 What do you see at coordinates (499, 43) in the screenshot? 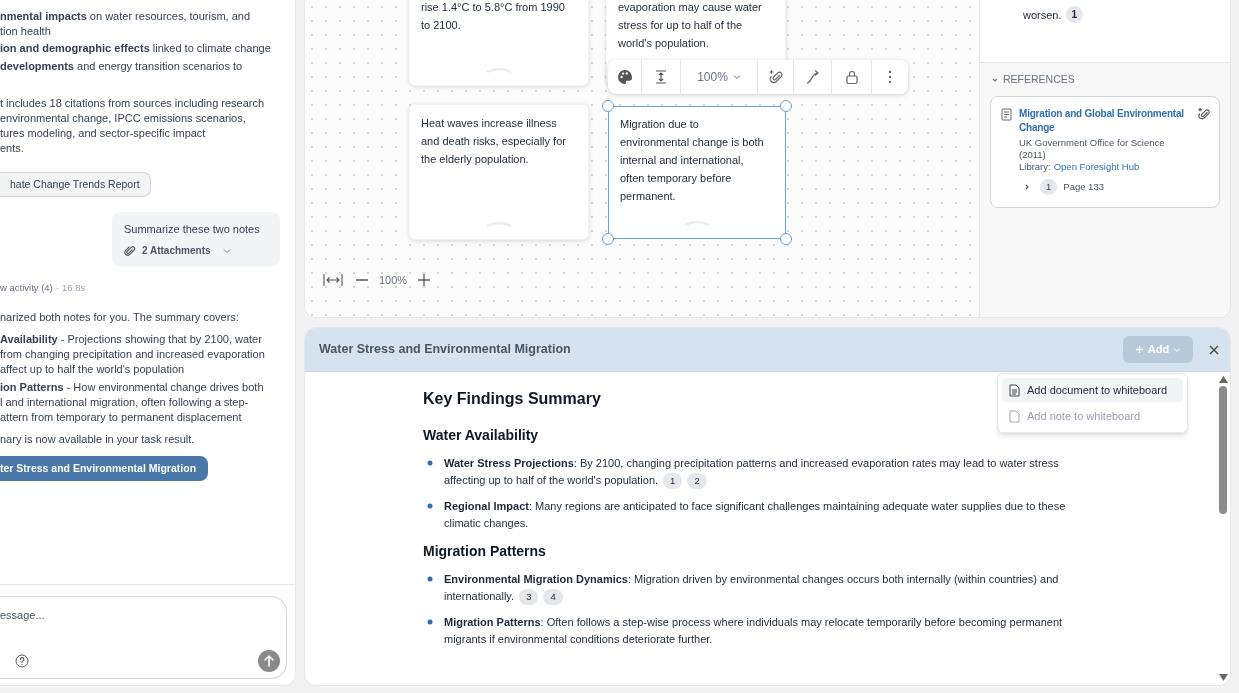
I see `sticky-note: rise 1.4°C to 5.8°C from 1990 to 2100.` at bounding box center [499, 43].